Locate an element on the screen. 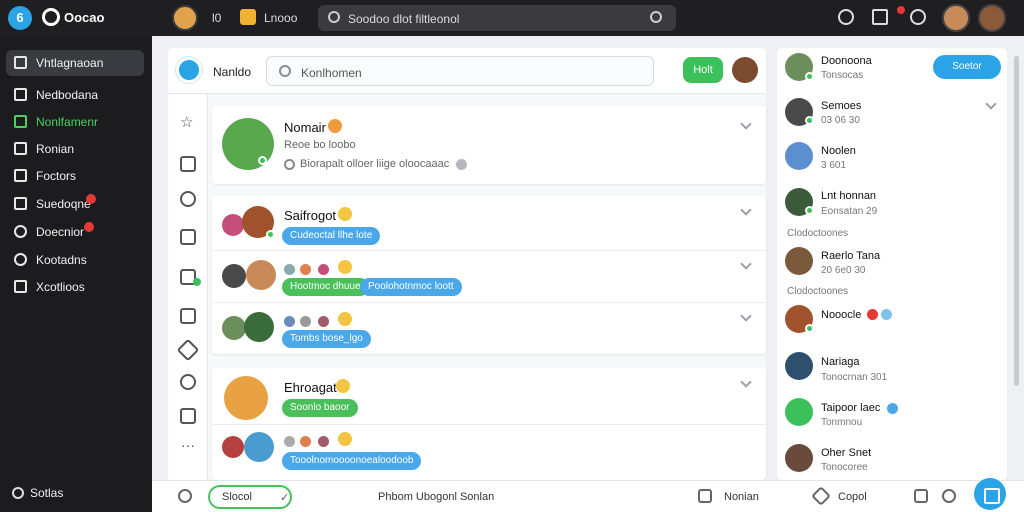 This screenshot has height=512, width=1024. like-icon is located at coordinates (188, 164).